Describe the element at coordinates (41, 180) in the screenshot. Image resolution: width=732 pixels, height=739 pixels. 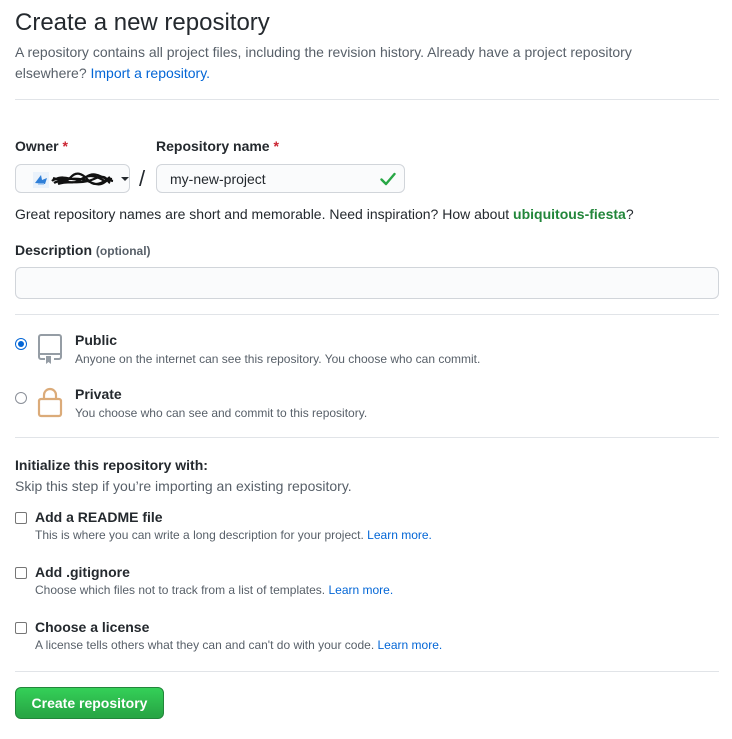
I see `owner-avatar-icon` at that location.